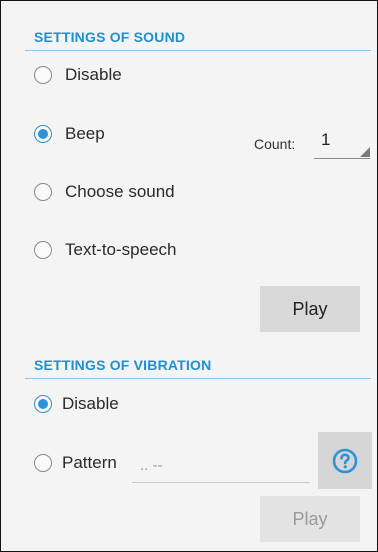 The width and height of the screenshot is (378, 552). I want to click on sound-option-tts-label: Text-to-speech, so click(121, 249).